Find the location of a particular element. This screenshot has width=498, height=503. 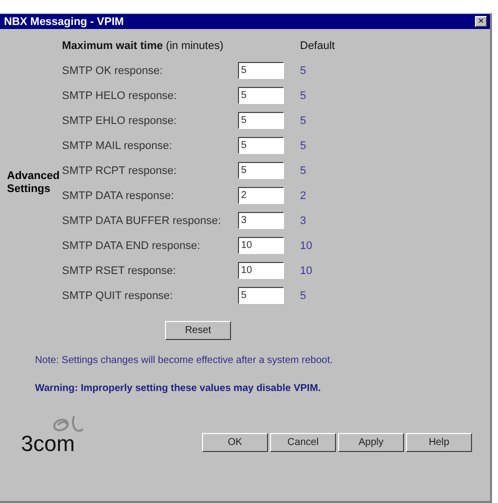

reset-button: Reset is located at coordinates (198, 330).